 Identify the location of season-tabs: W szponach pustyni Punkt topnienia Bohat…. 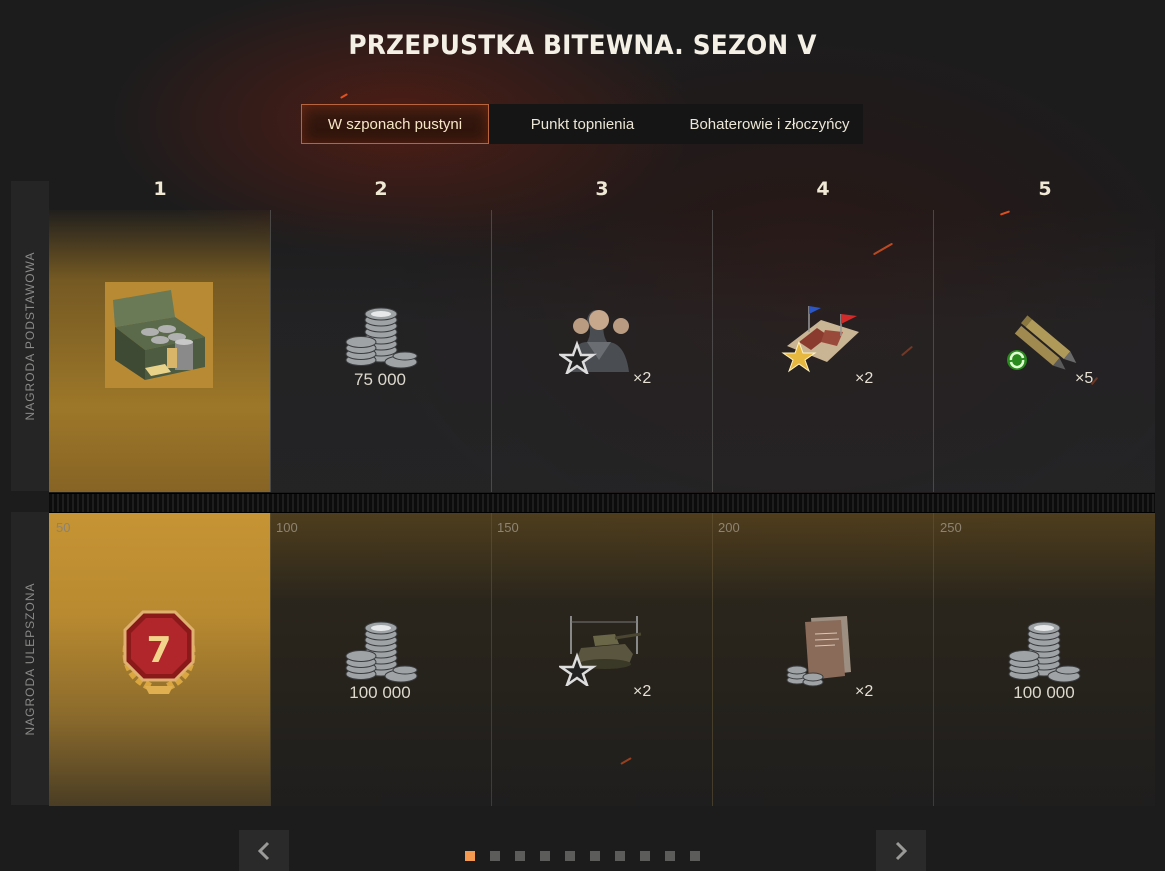
(582, 124).